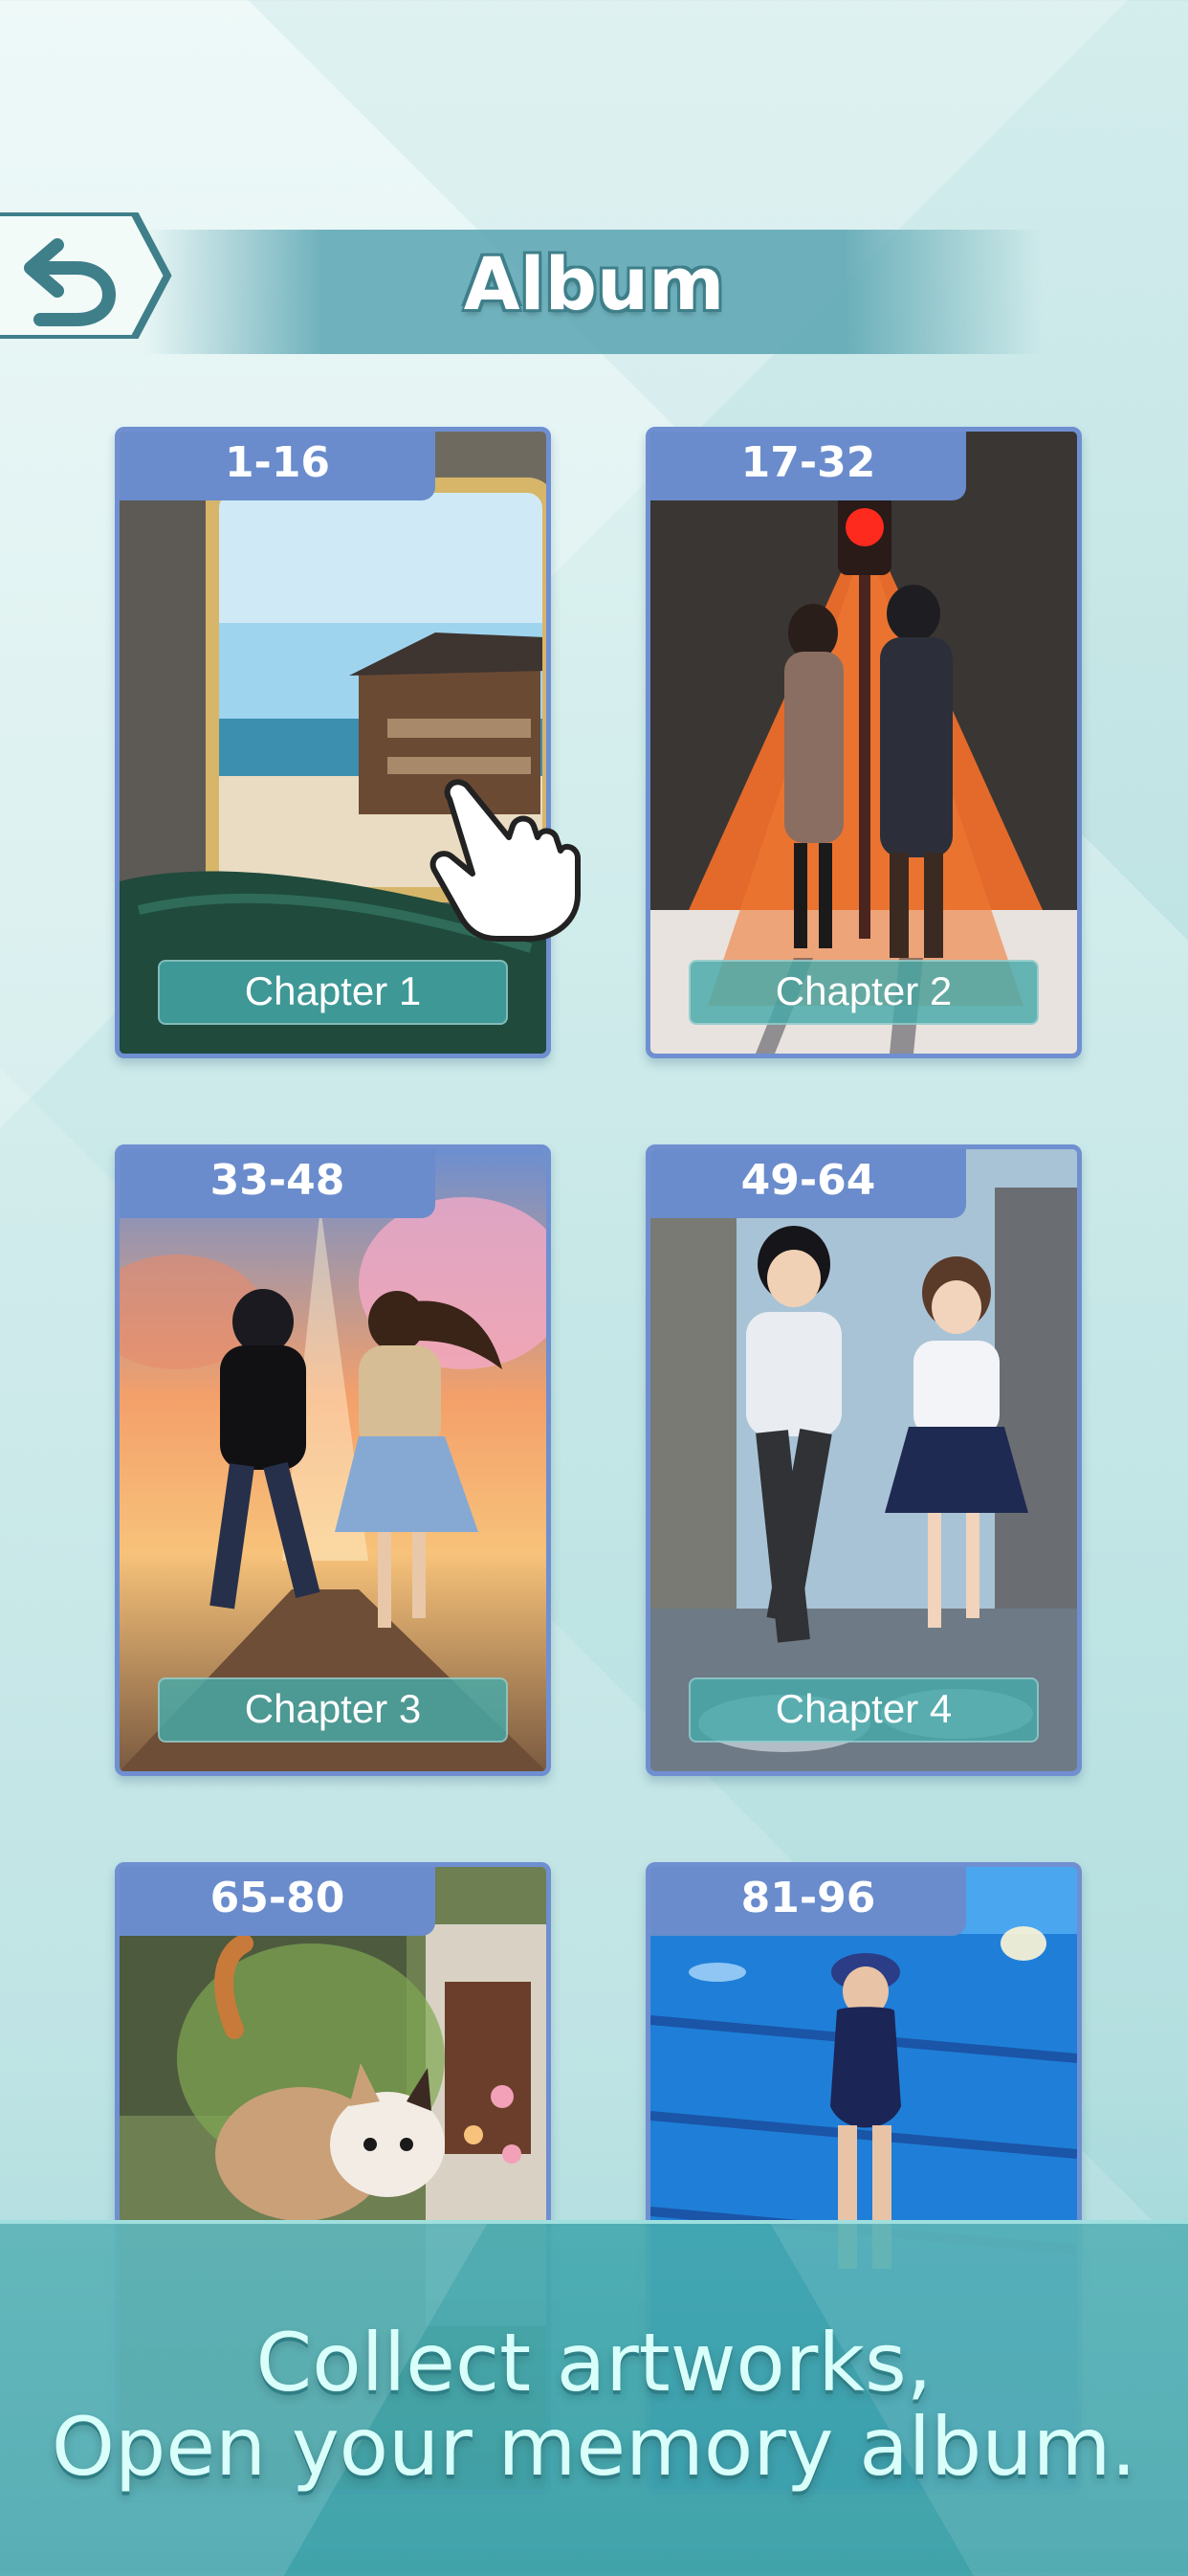 This screenshot has width=1188, height=2576. I want to click on chapter-plate: Chapter 2, so click(864, 992).